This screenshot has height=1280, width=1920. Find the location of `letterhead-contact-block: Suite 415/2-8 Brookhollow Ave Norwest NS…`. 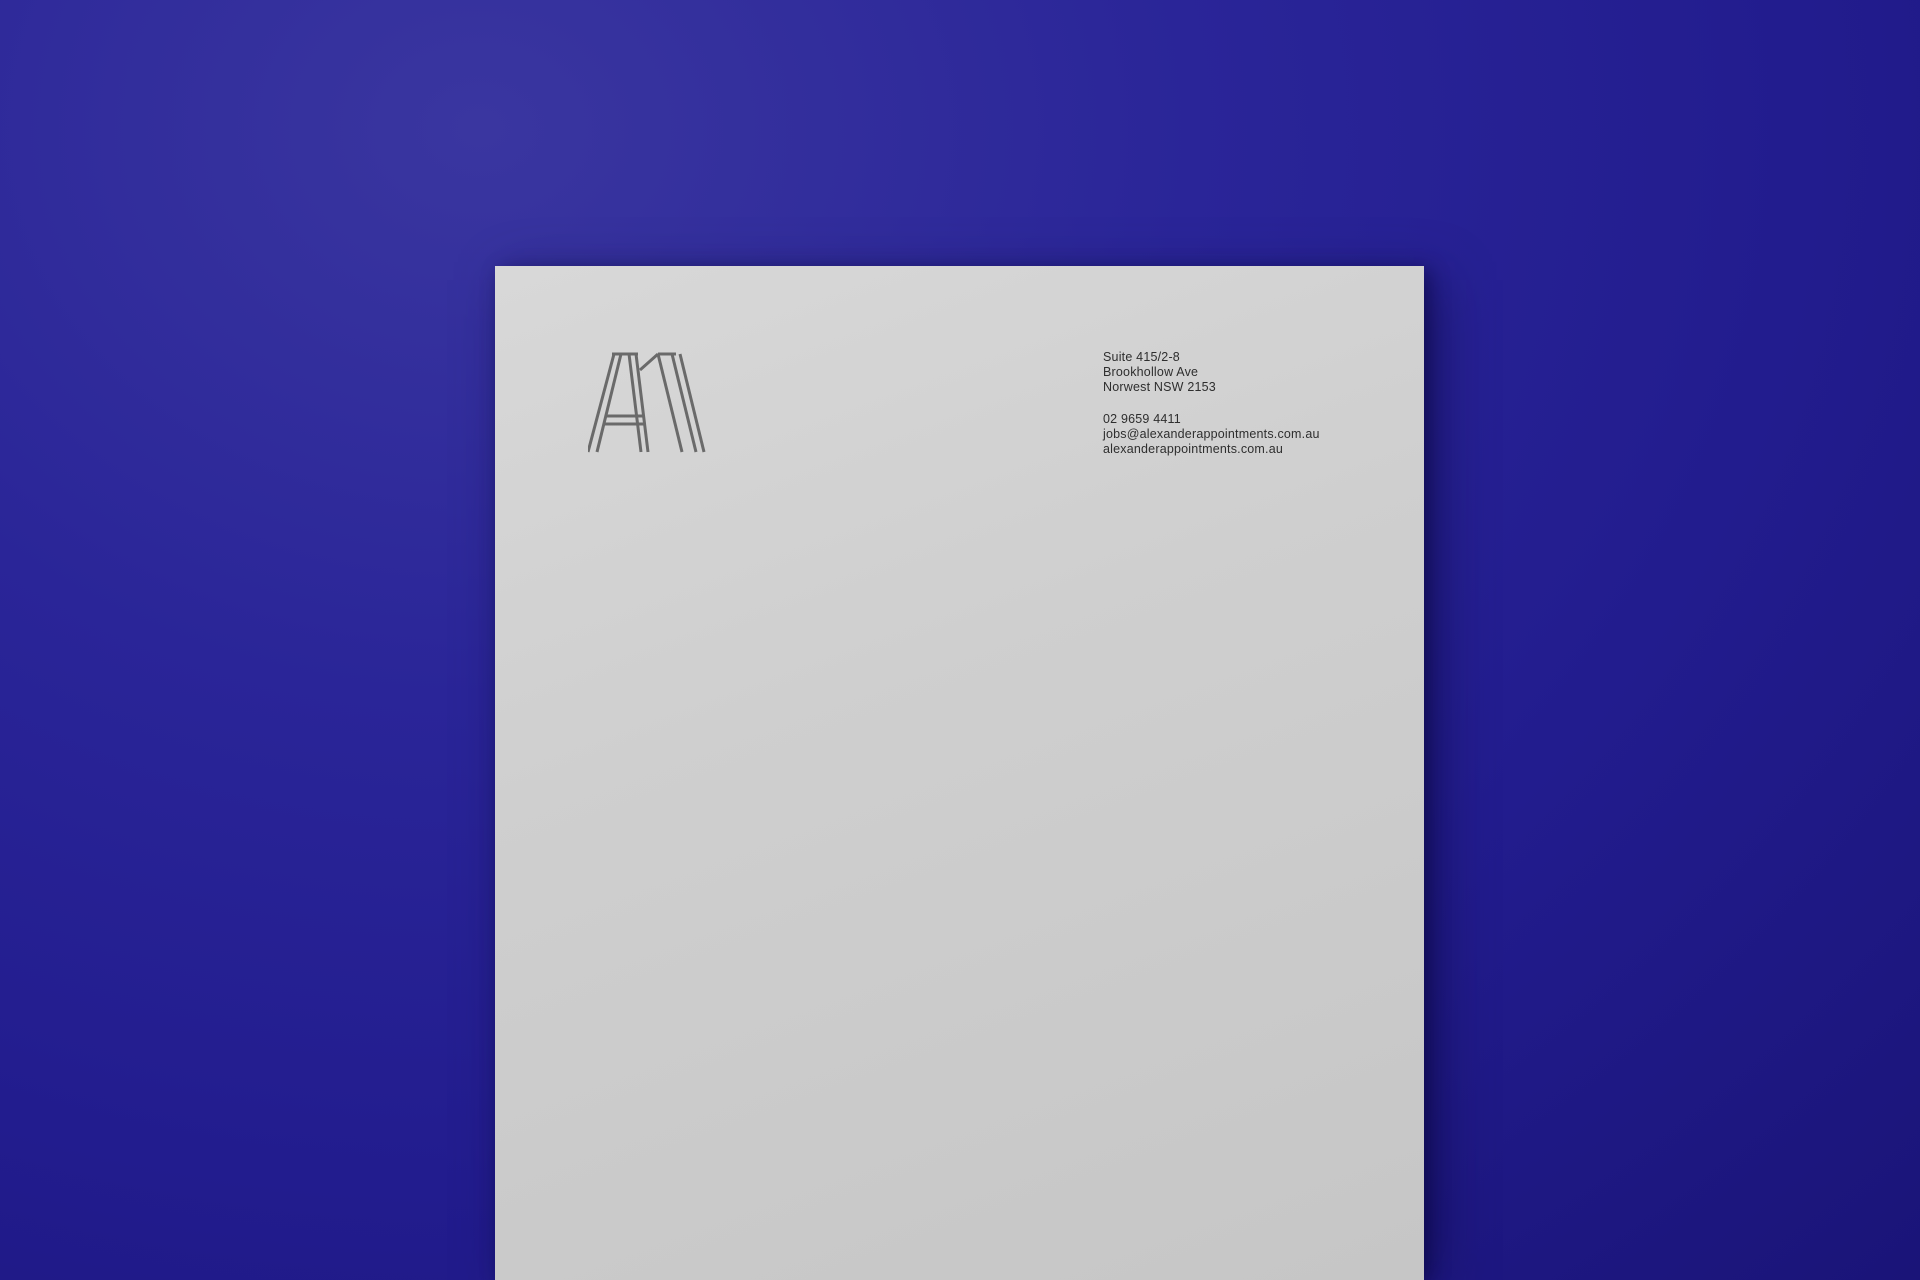

letterhead-contact-block: Suite 415/2-8 Brookhollow Ave Norwest NS… is located at coordinates (1253, 403).